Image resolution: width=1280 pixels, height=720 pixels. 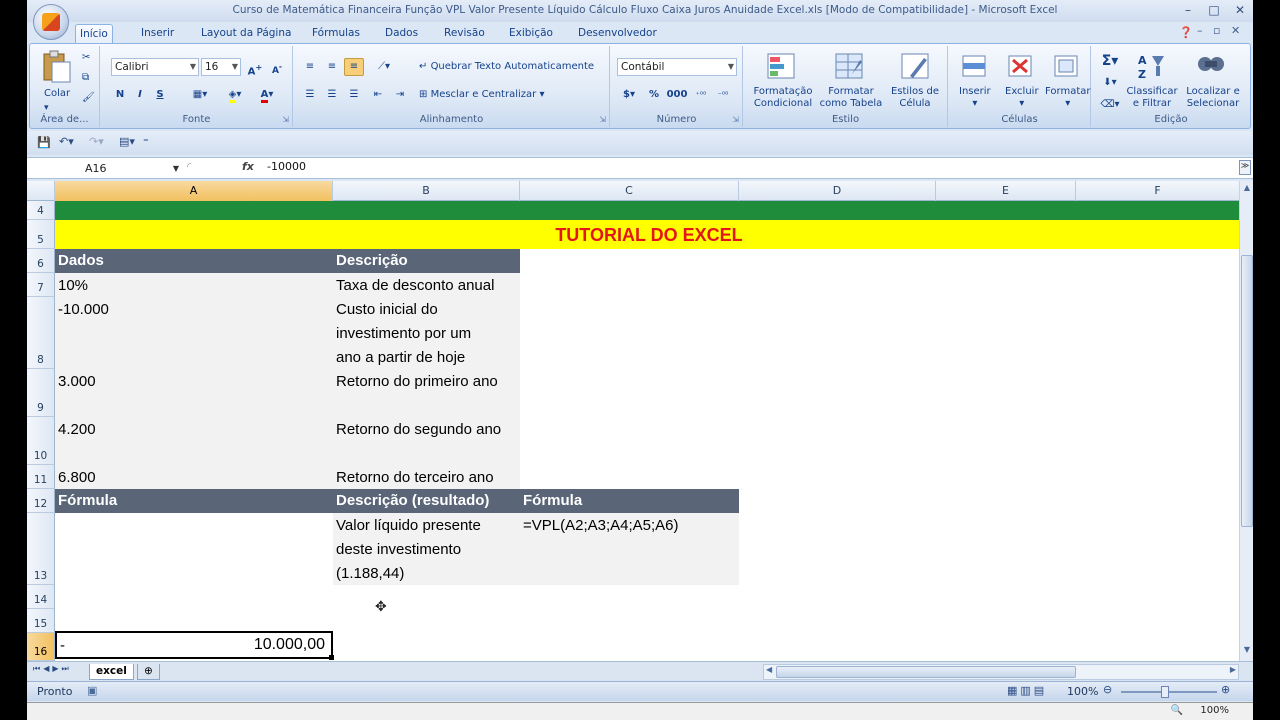 I want to click on zoom-level: 100%, so click(x=1082, y=691).